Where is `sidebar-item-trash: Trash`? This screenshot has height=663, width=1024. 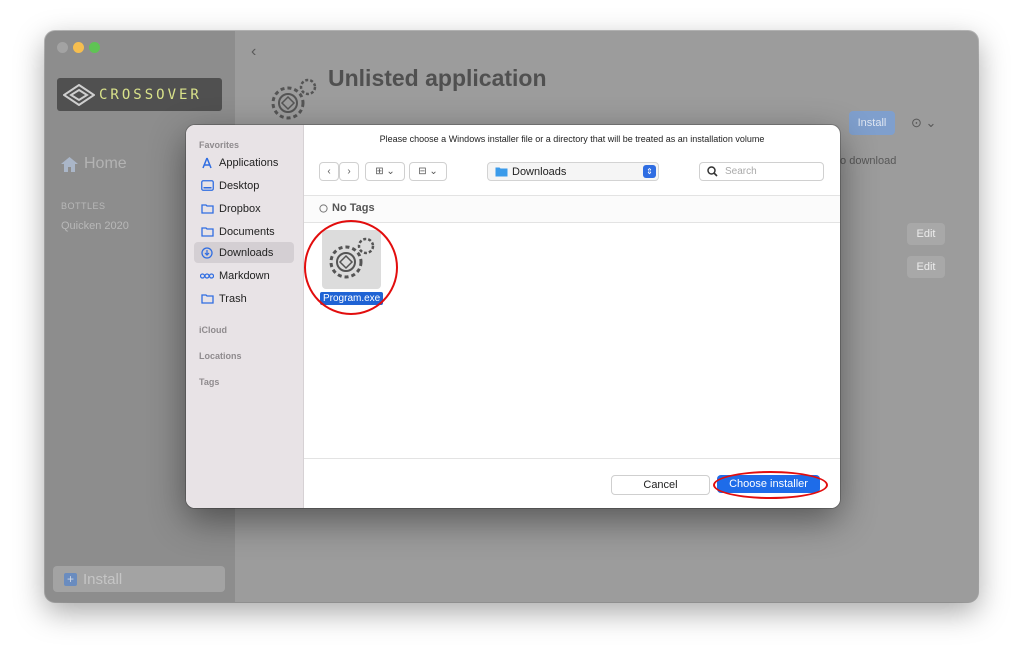
sidebar-item-trash: Trash is located at coordinates (244, 298).